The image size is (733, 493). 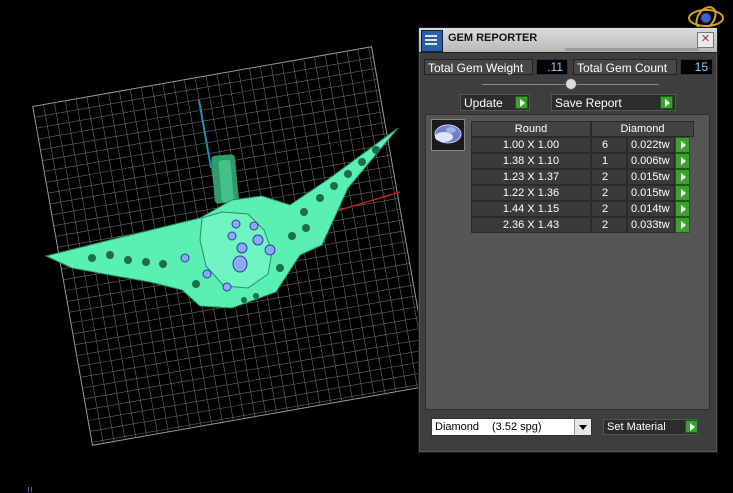 I want to click on save-report-label: Save Report, so click(x=588, y=103).